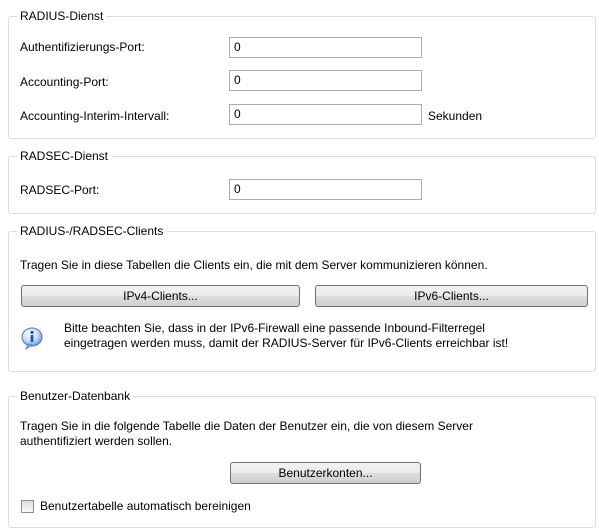 This screenshot has height=530, width=599. Describe the element at coordinates (75, 396) in the screenshot. I see `user-db-legend: Benutzer-Datenbank` at that location.